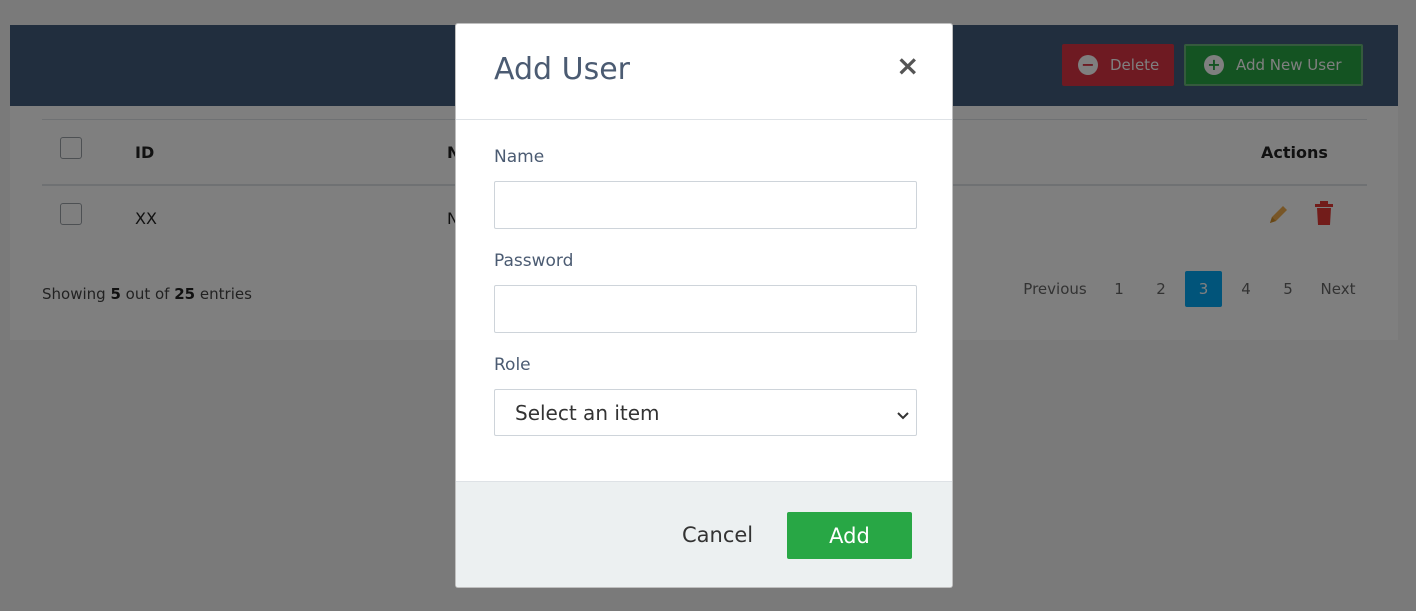 This screenshot has width=1416, height=611. What do you see at coordinates (562, 69) in the screenshot?
I see `modal-title: Add User` at bounding box center [562, 69].